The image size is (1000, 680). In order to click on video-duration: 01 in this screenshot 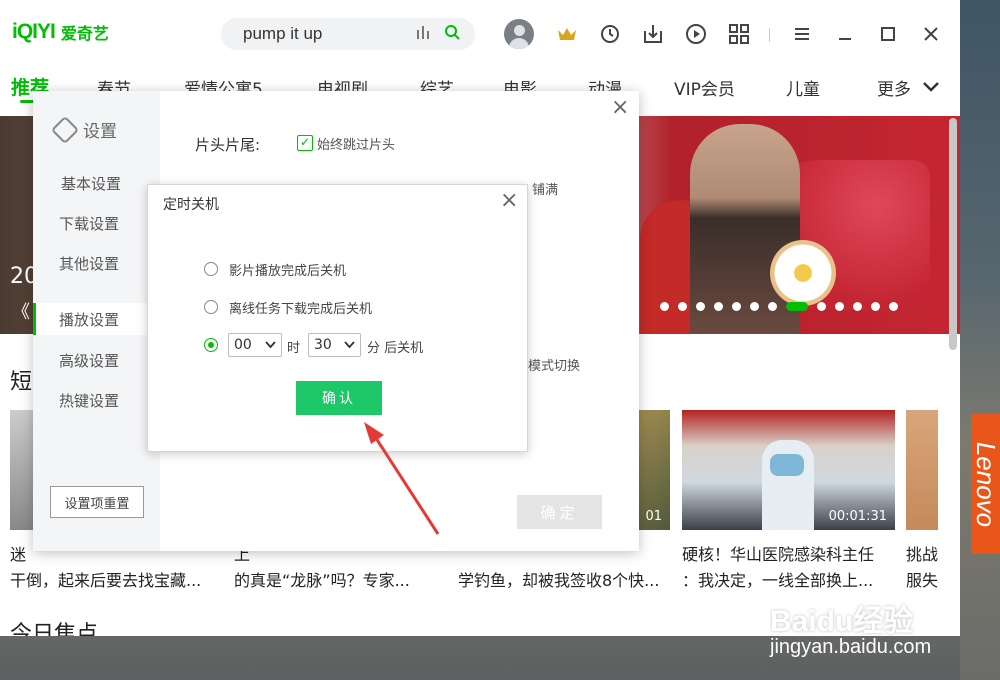, I will do `click(653, 516)`.